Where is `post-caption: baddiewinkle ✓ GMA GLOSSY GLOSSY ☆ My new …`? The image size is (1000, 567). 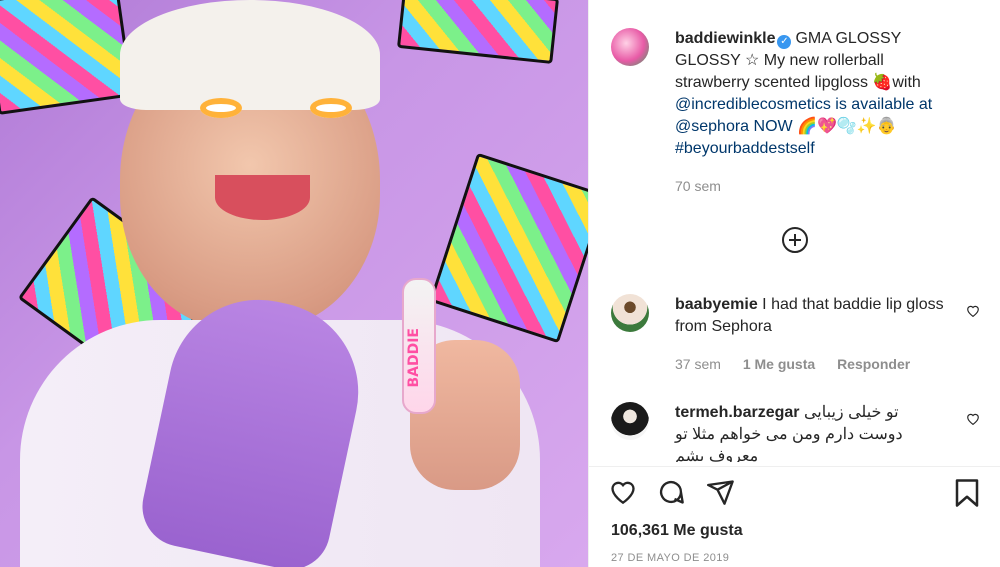 post-caption: baddiewinkle ✓ GMA GLOSSY GLOSSY ☆ My new … is located at coordinates (827, 94).